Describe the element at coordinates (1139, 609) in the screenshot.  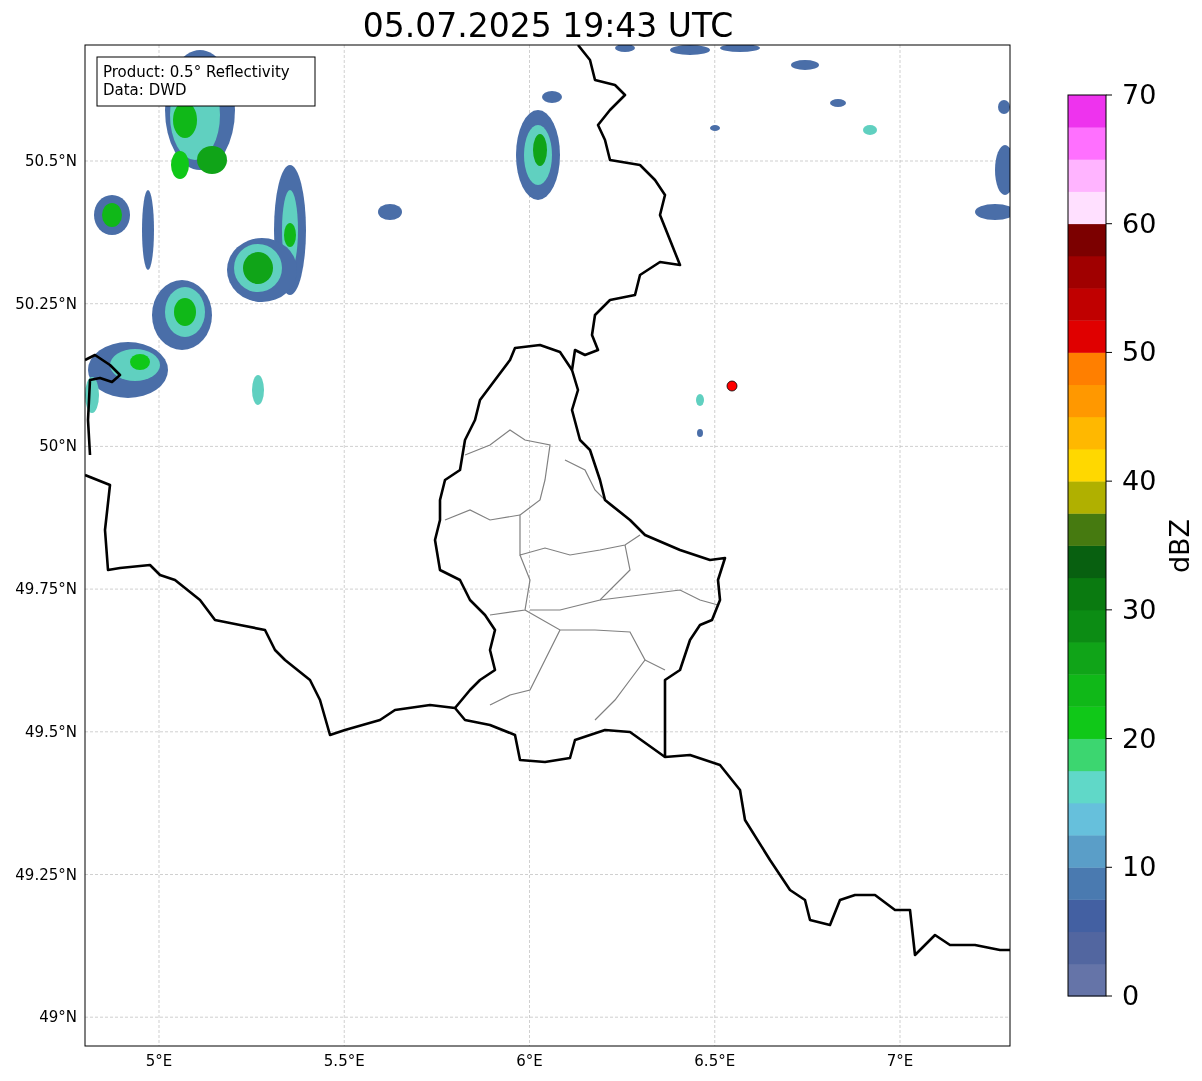
I see `colorbar-tick-label: 30` at that location.